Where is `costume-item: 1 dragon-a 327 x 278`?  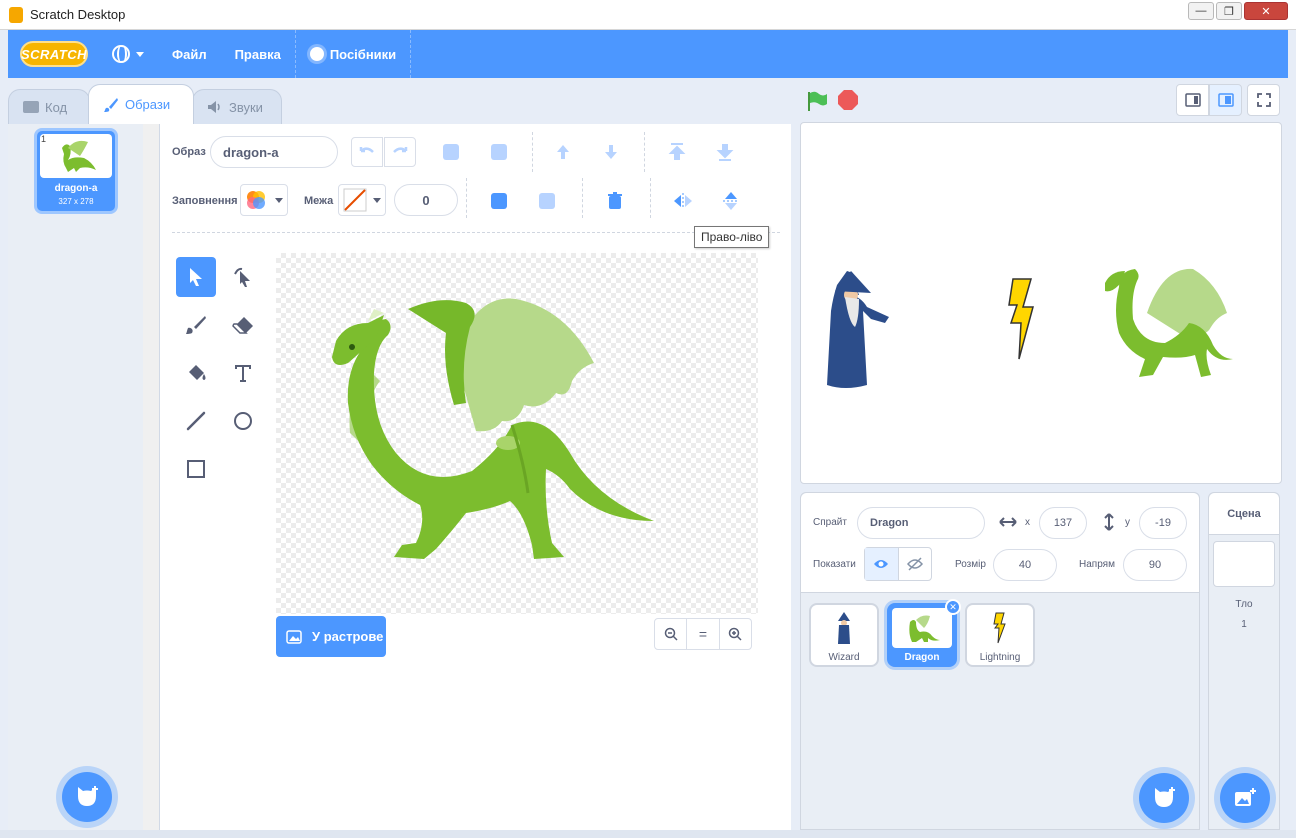
costume-item: 1 dragon-a 327 x 278 is located at coordinates (76, 171).